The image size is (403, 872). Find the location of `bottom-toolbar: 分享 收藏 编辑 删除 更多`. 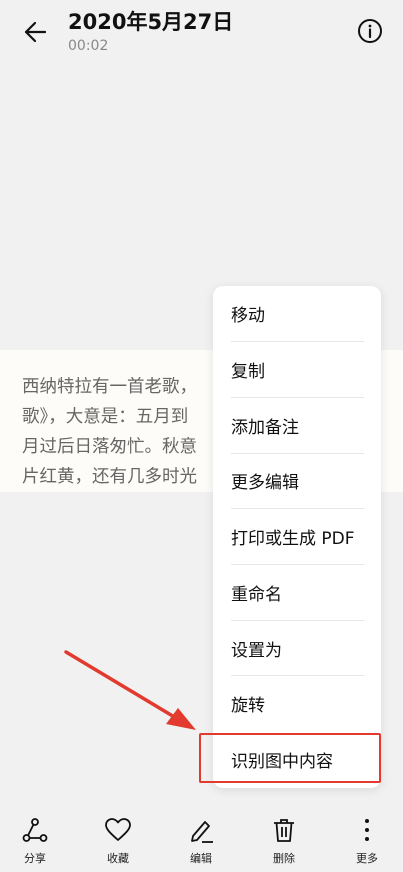

bottom-toolbar: 分享 收藏 编辑 删除 更多 is located at coordinates (201, 840).